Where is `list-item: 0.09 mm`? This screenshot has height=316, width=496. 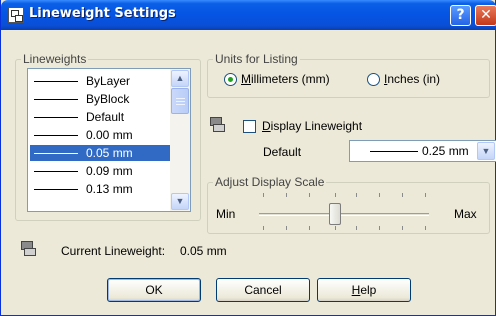
list-item: 0.09 mm is located at coordinates (100, 171).